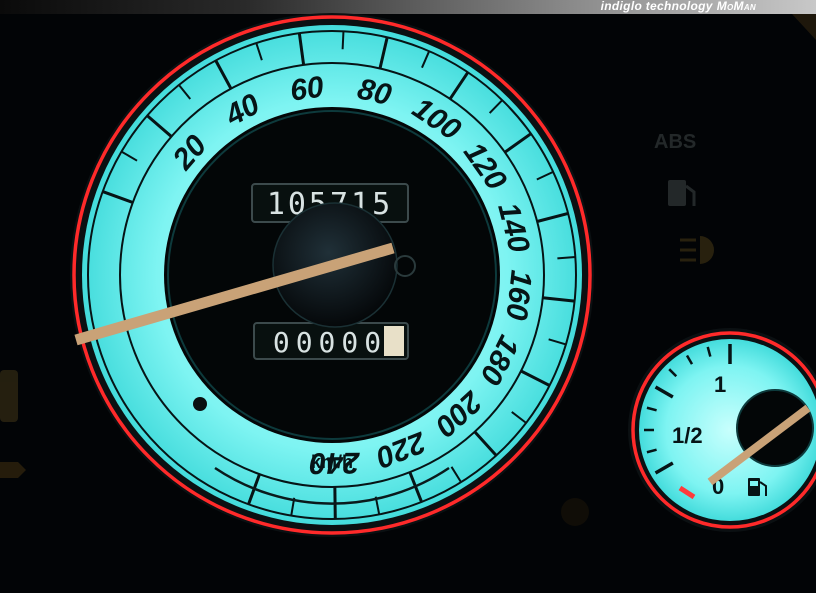 Image resolution: width=816 pixels, height=593 pixels. Describe the element at coordinates (804, 27) in the screenshot. I see `corner-reflection` at that location.